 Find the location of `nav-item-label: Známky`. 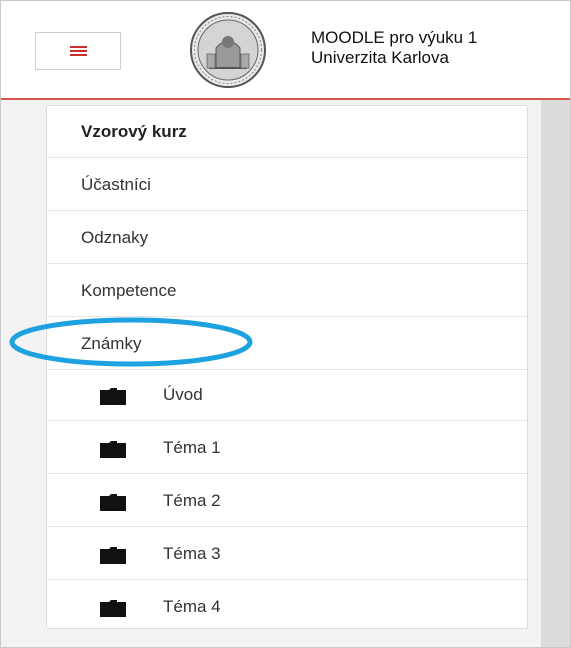

nav-item-label: Známky is located at coordinates (111, 343).